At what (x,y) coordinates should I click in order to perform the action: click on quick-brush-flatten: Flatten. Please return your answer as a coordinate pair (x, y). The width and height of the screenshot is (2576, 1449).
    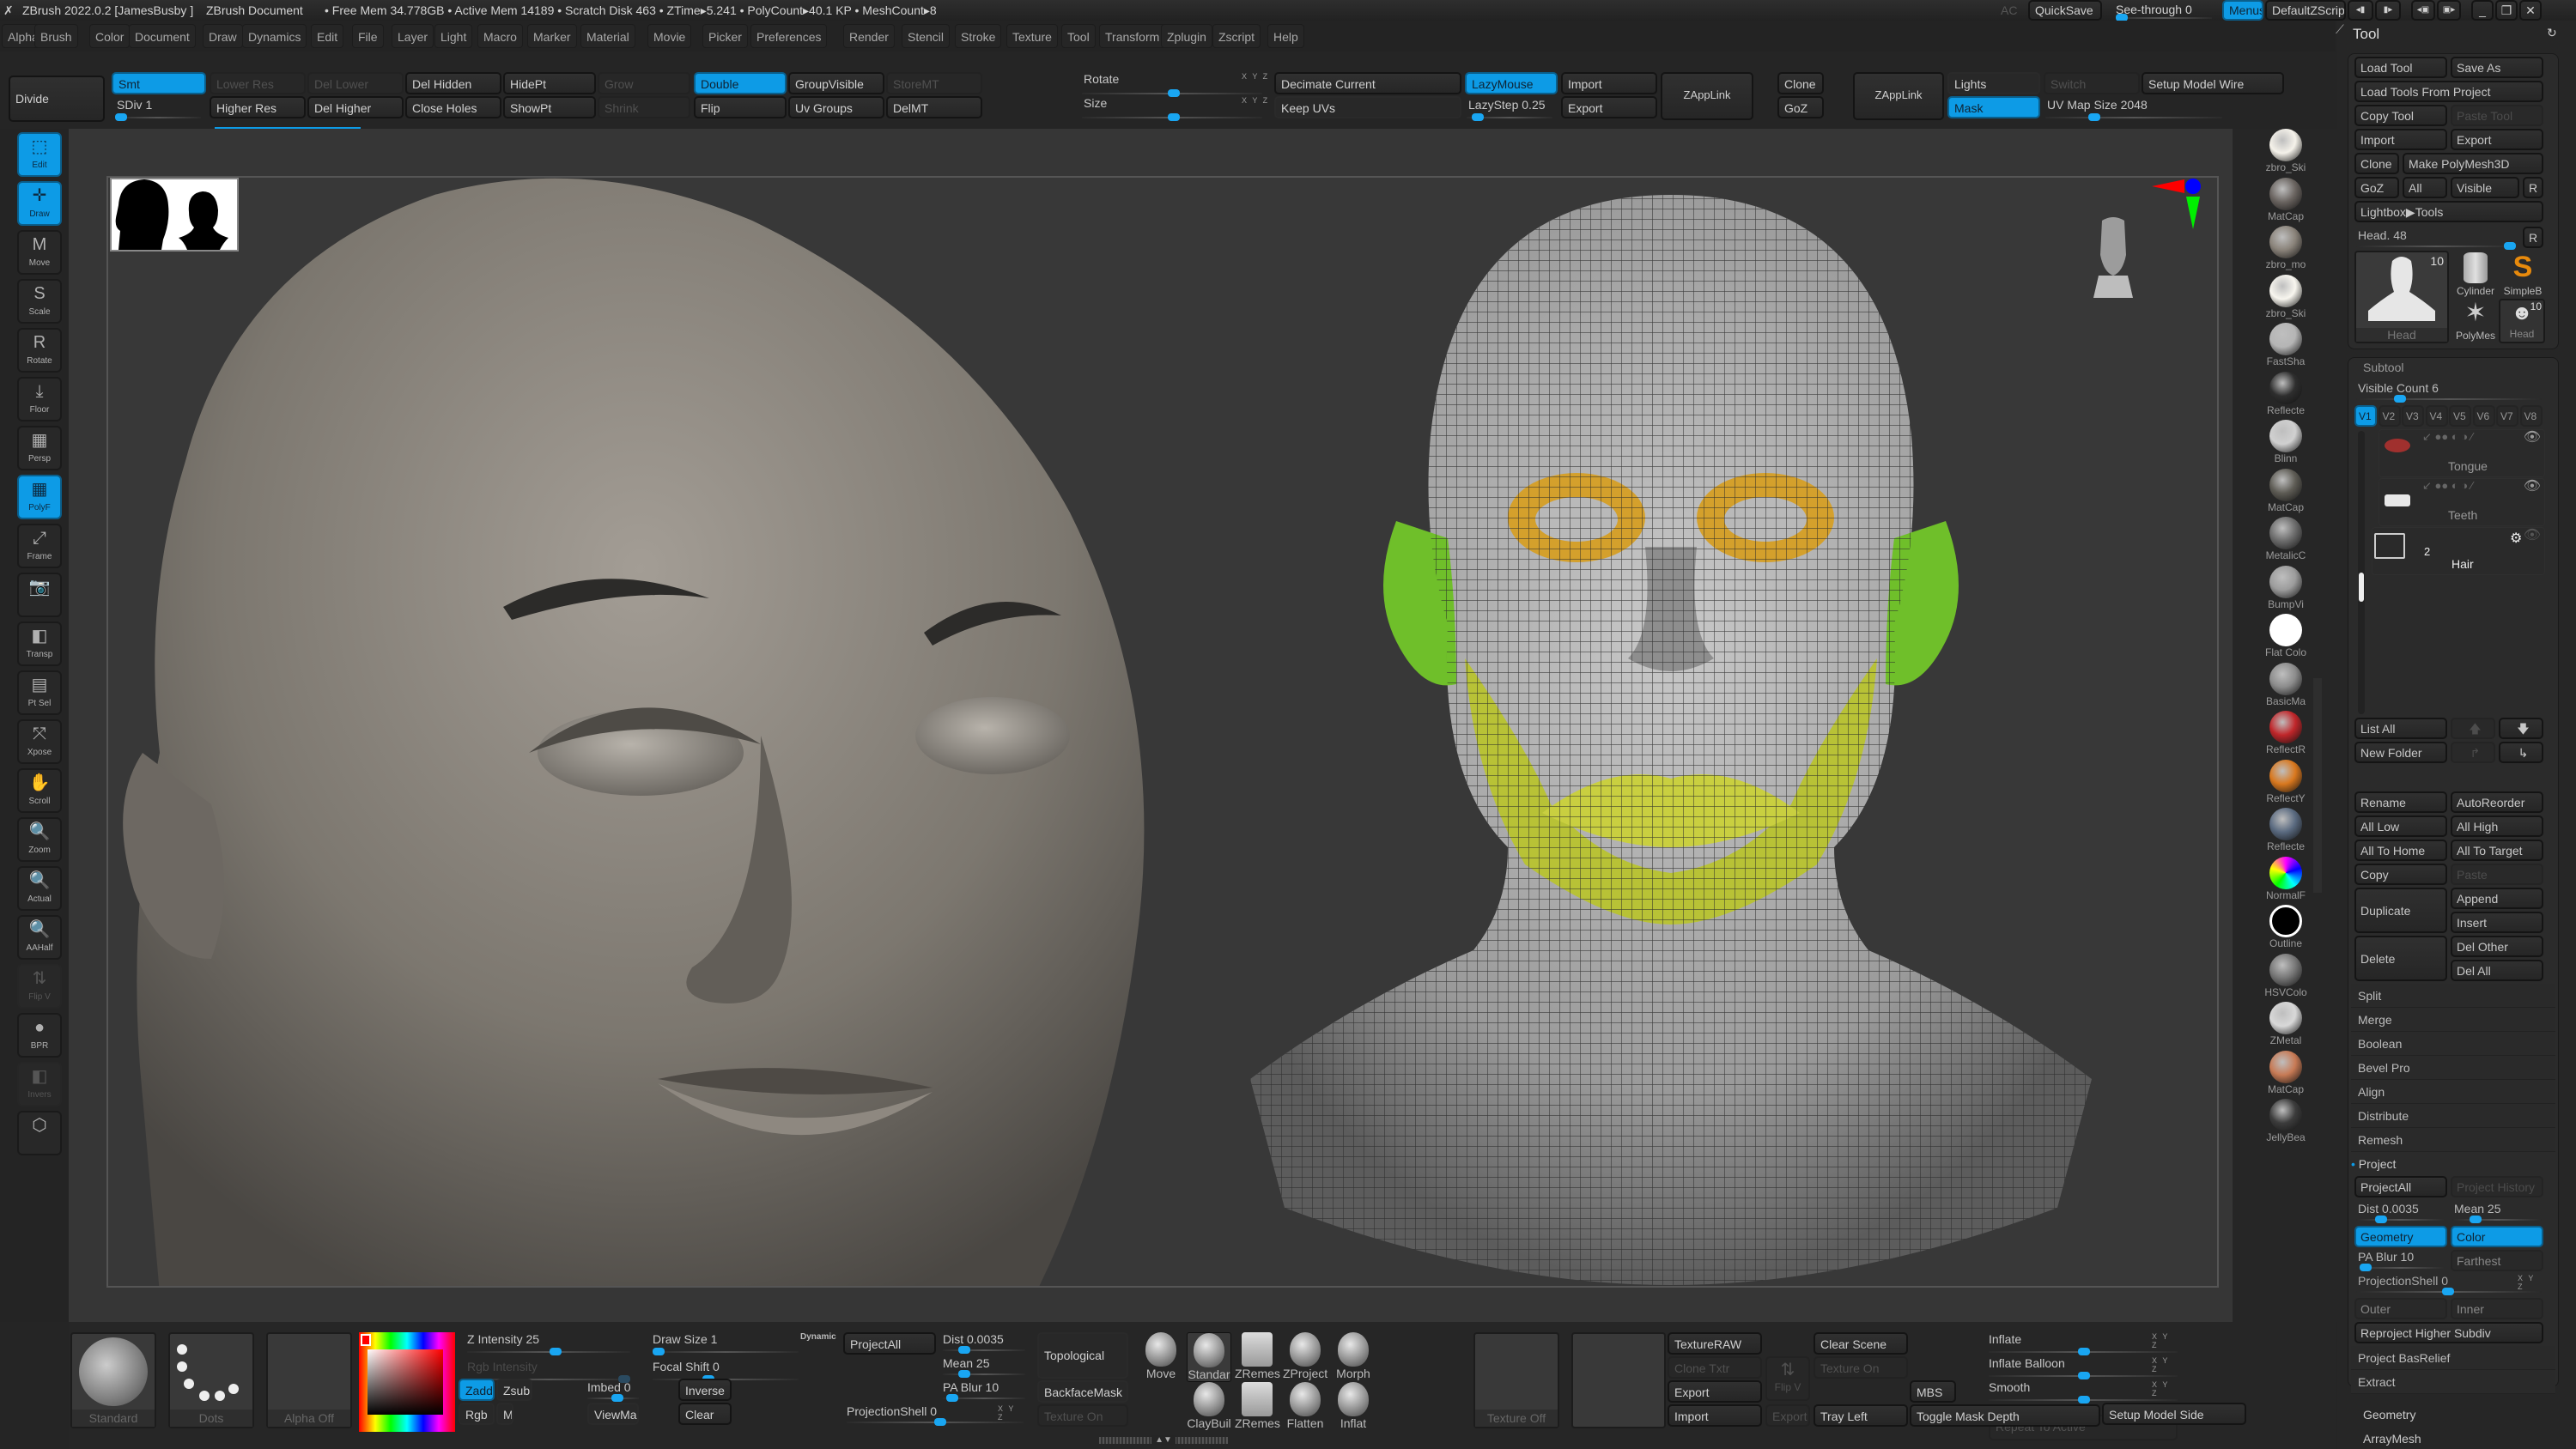
    Looking at the image, I should click on (1305, 1406).